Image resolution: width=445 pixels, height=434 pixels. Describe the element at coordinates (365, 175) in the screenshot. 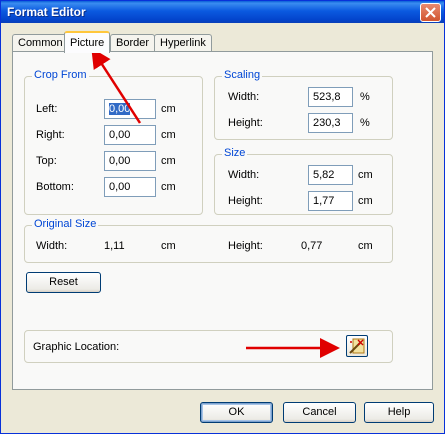

I see `size-width-unit: cm` at that location.